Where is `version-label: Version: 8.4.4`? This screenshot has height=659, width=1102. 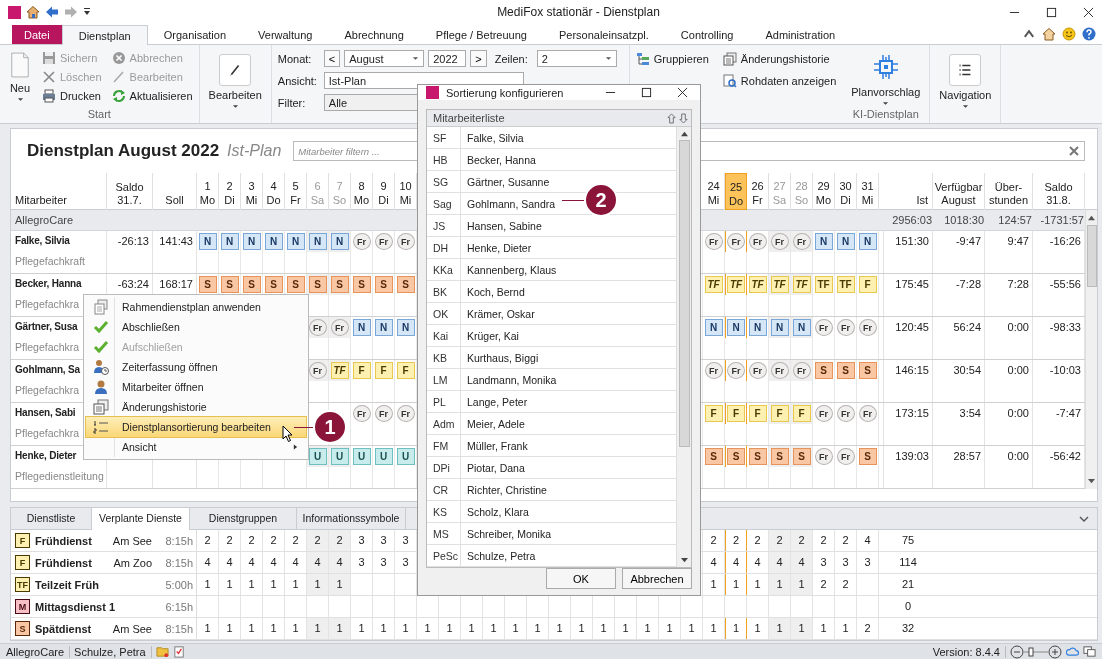 version-label: Version: 8.4.4 is located at coordinates (969, 651).